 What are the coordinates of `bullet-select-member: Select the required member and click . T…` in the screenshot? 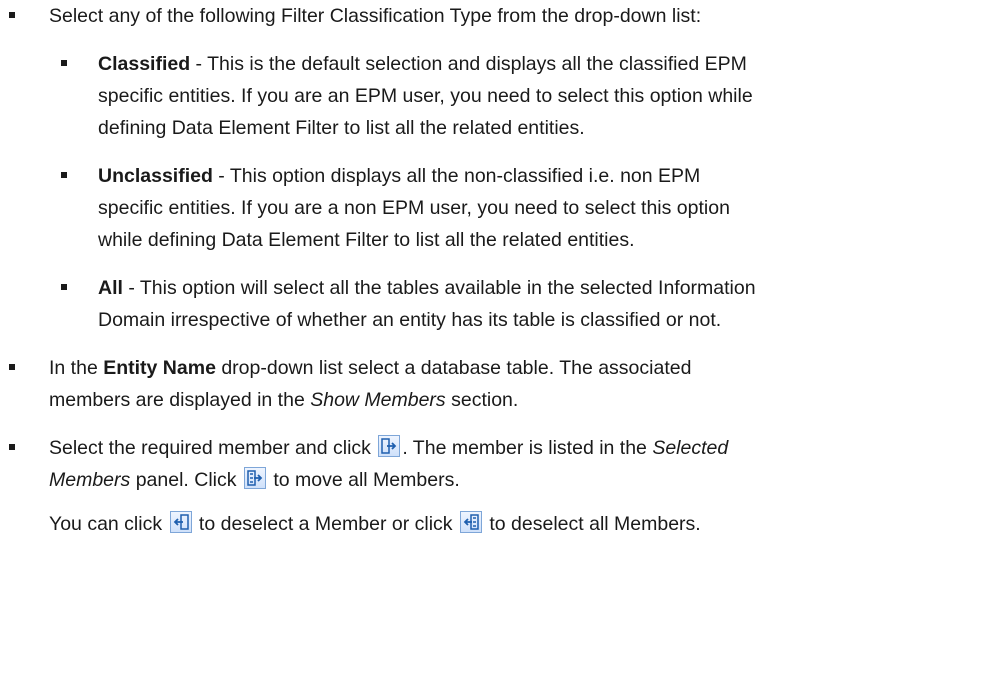 It's located at (369, 486).